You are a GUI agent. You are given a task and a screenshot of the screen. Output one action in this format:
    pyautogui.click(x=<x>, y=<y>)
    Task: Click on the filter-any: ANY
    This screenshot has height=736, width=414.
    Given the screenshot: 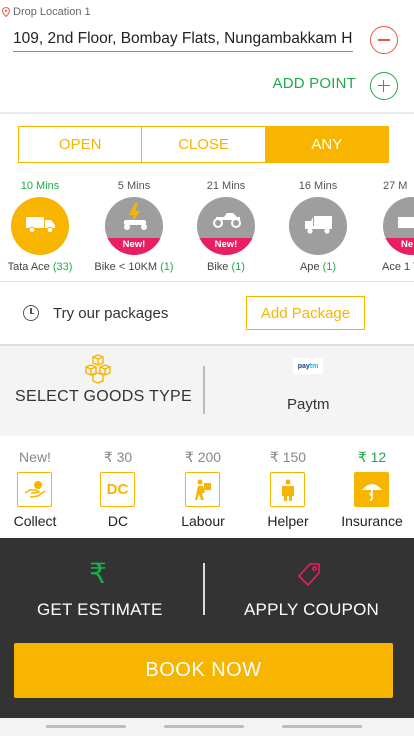 What is the action you would take?
    pyautogui.click(x=326, y=144)
    